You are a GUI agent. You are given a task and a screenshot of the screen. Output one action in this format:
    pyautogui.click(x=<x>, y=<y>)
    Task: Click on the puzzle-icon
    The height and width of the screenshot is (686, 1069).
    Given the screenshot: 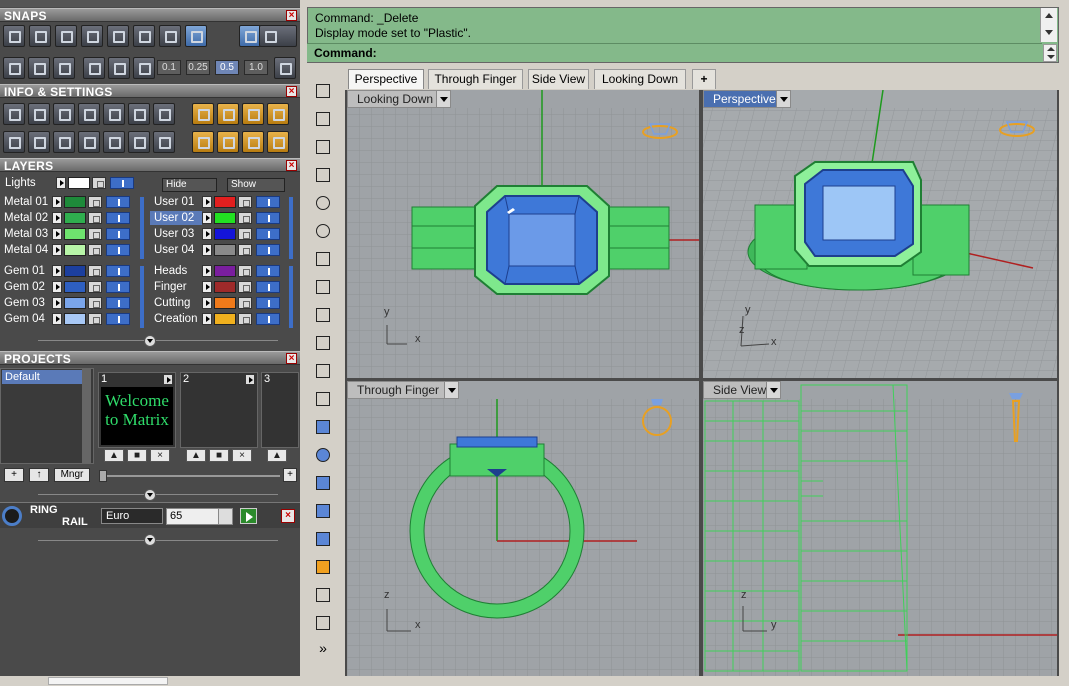 What is the action you would take?
    pyautogui.click(x=323, y=539)
    